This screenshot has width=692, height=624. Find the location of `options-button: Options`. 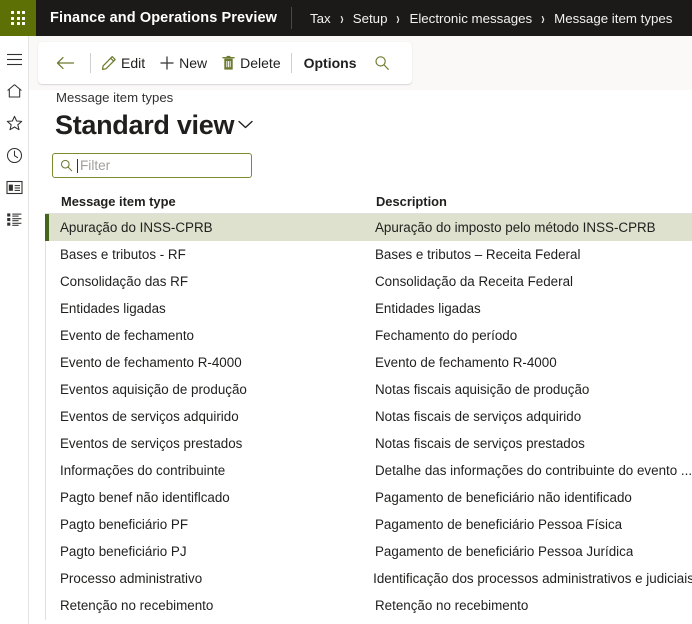

options-button: Options is located at coordinates (330, 63).